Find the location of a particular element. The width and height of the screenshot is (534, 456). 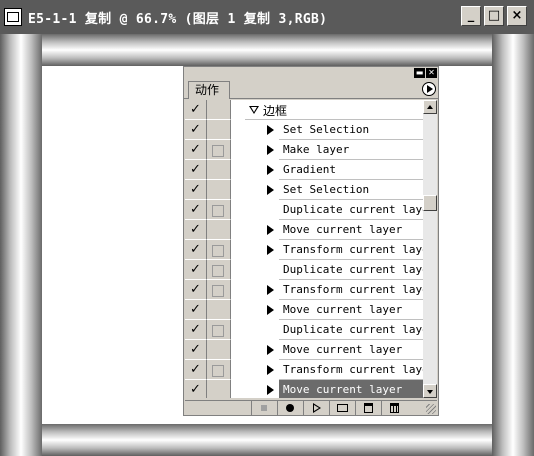

palette-scrollbar is located at coordinates (430, 249).